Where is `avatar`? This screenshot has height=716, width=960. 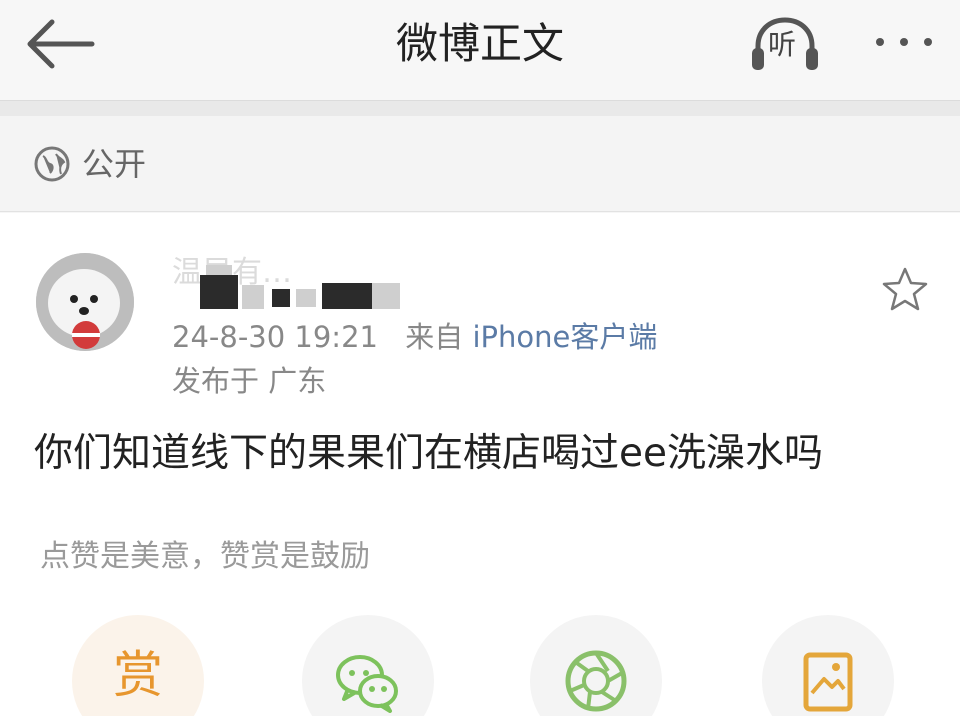 avatar is located at coordinates (85, 302).